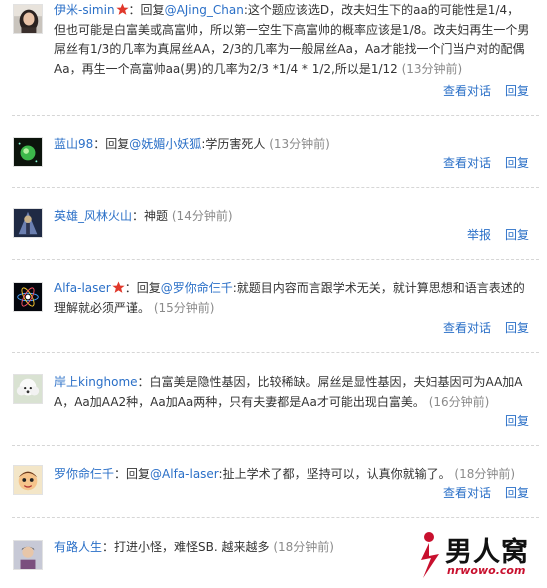 Image resolution: width=547 pixels, height=588 pixels. I want to click on comment-username: 英雄_风林火山, so click(93, 216).